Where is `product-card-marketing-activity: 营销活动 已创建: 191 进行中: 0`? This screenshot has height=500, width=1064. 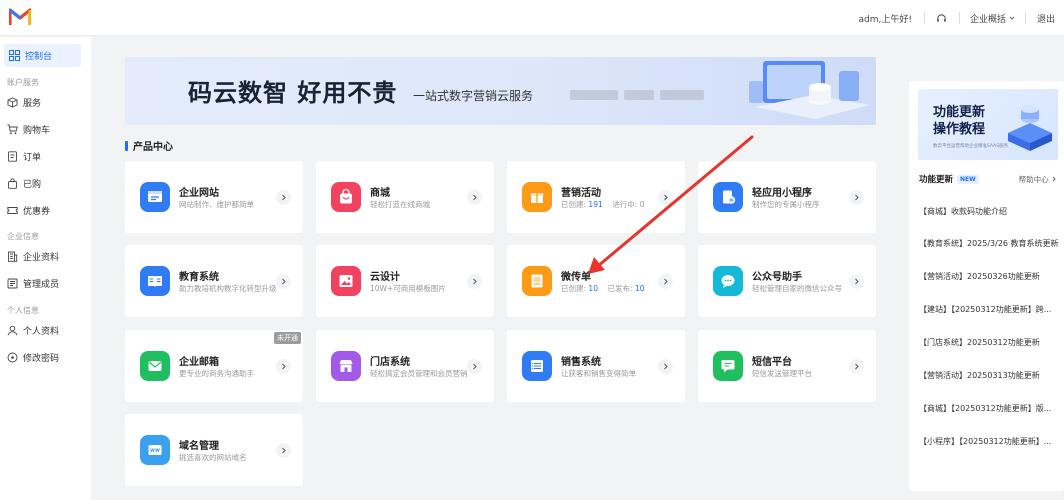 product-card-marketing-activity: 营销活动 已创建: 191 进行中: 0 is located at coordinates (596, 197).